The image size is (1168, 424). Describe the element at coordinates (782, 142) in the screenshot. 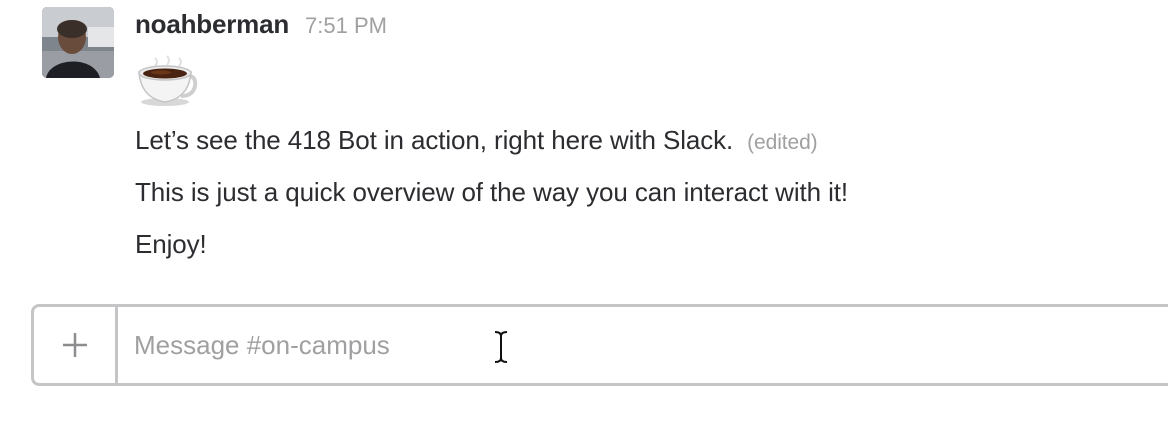

I see `edited-label: (edited)` at that location.